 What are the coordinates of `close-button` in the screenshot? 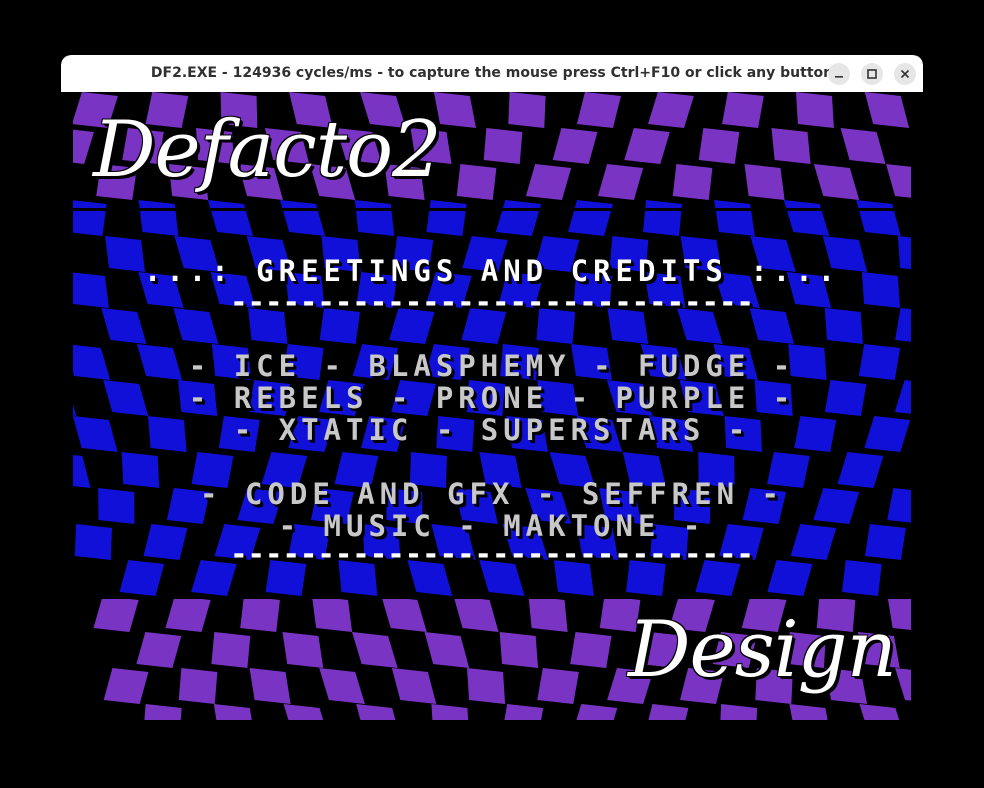 It's located at (905, 74).